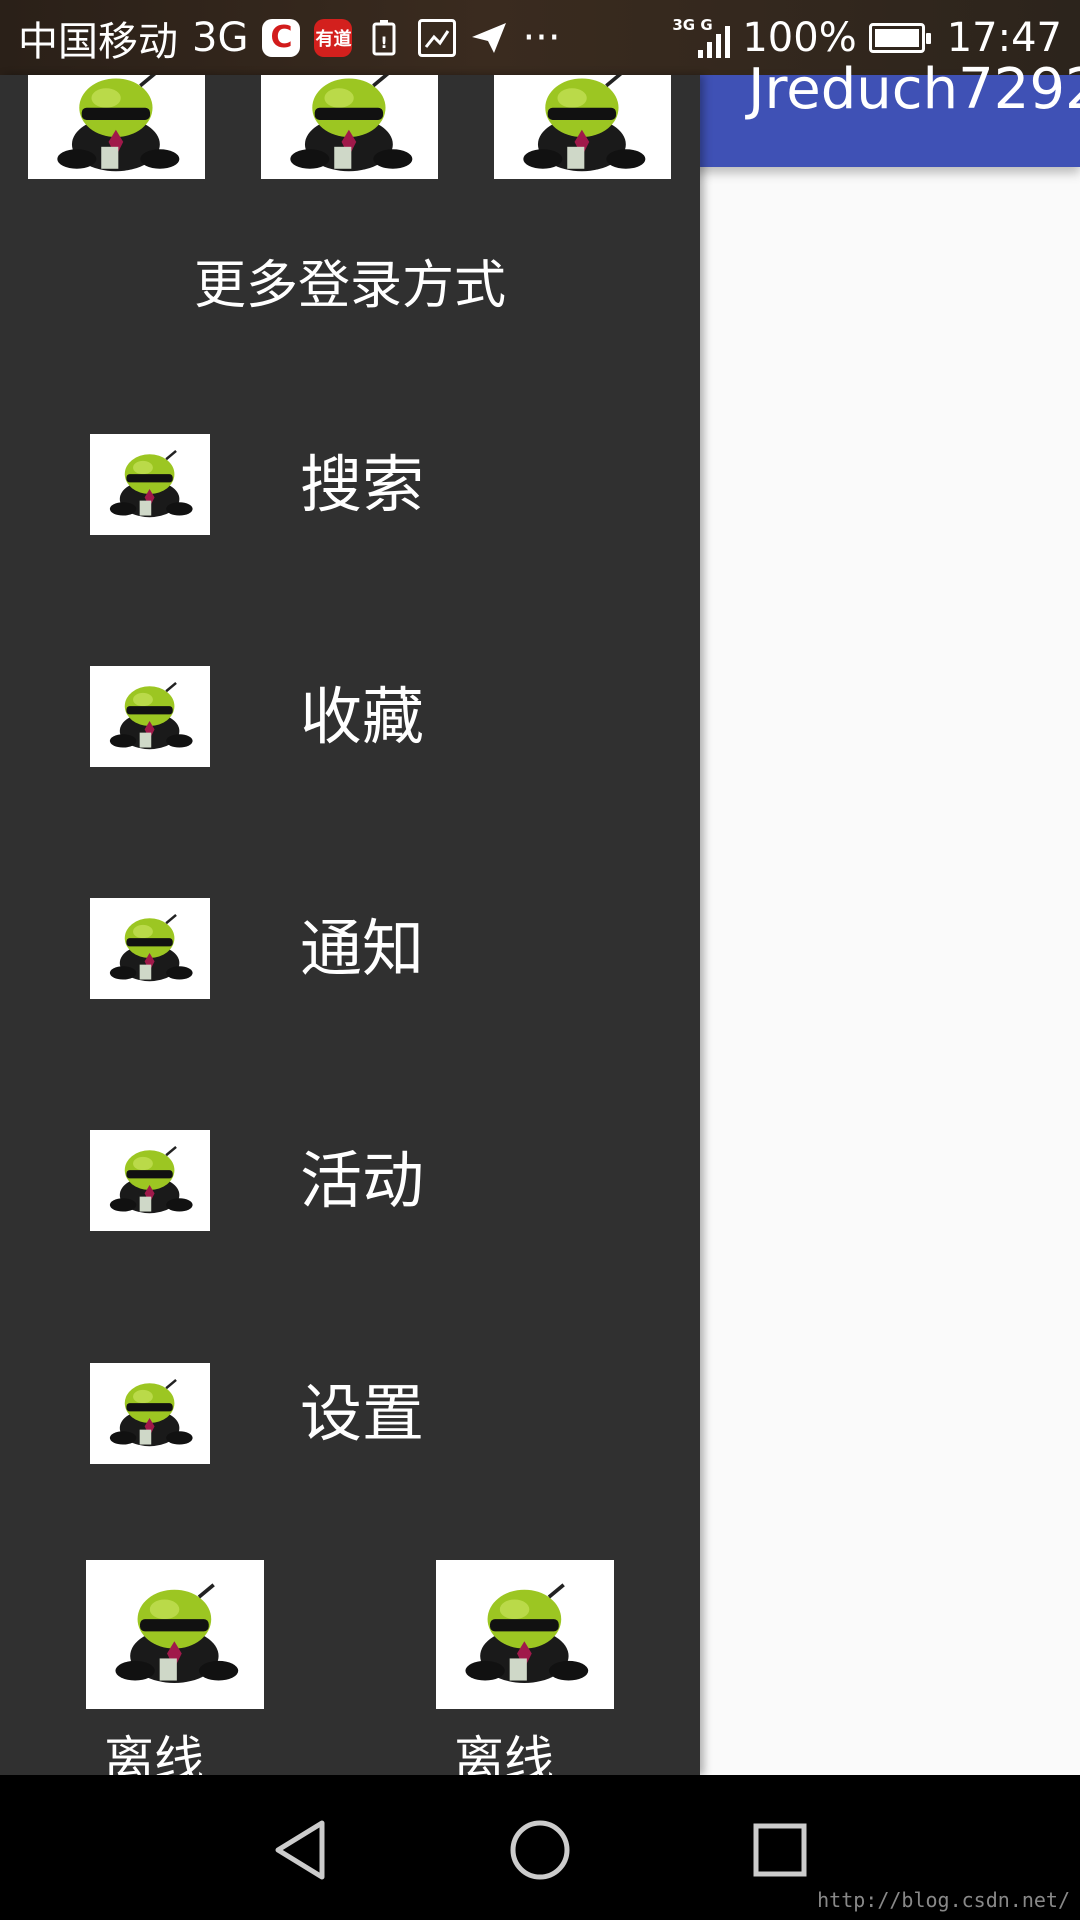 This screenshot has height=1920, width=1080. What do you see at coordinates (350, 280) in the screenshot?
I see `more-login-options: 更多登录方式` at bounding box center [350, 280].